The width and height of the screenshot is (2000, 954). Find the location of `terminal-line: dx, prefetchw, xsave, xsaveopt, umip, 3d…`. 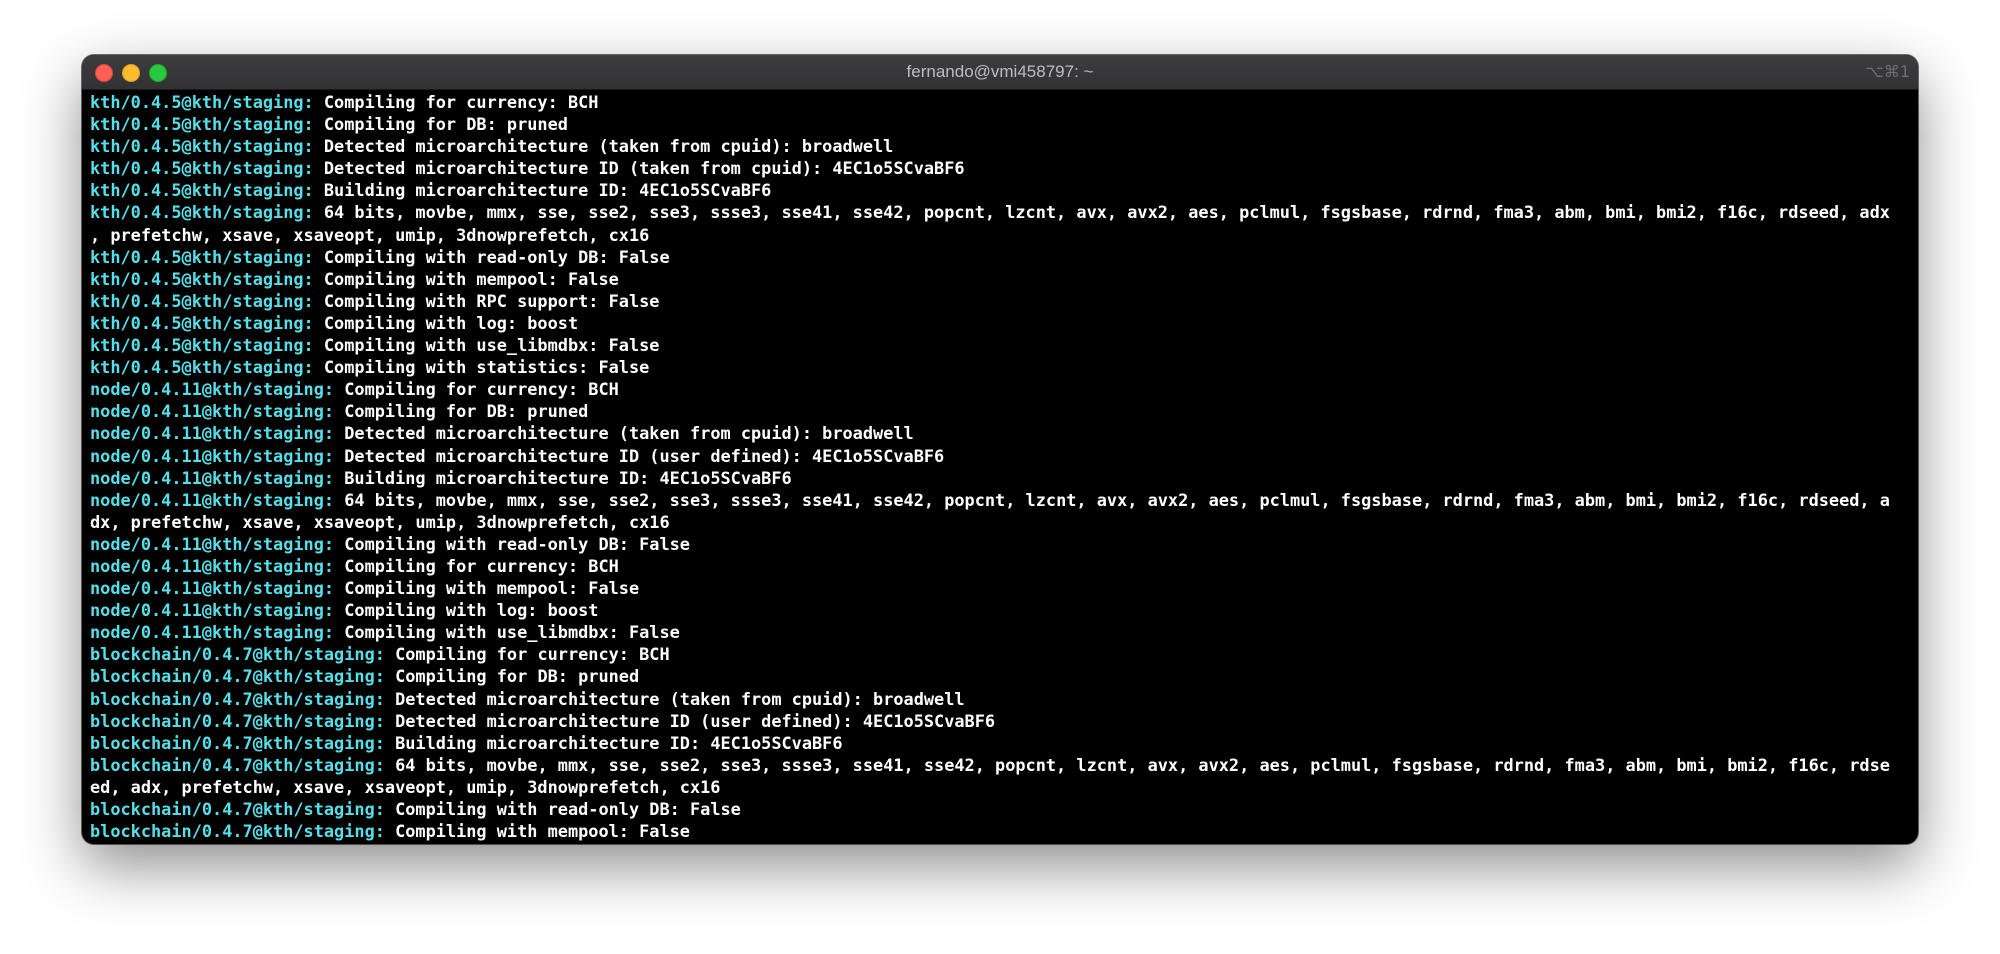

terminal-line: dx, prefetchw, xsave, xsaveopt, umip, 3d… is located at coordinates (1004, 522).